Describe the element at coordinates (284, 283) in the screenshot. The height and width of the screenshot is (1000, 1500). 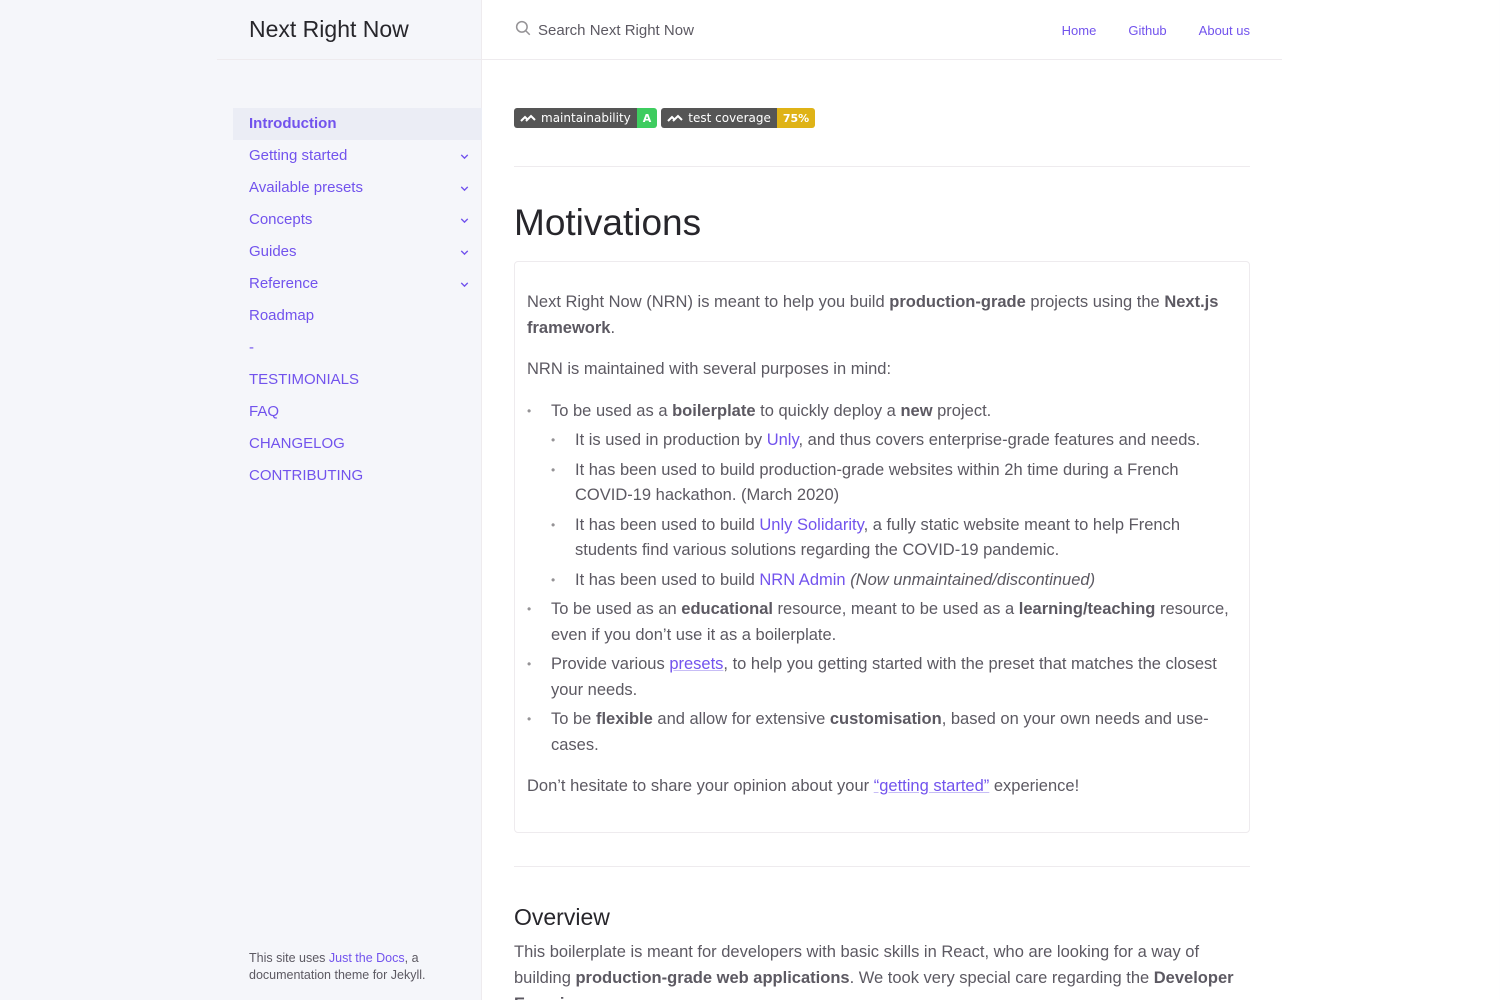
I see `sidebar-item-label: Reference` at that location.